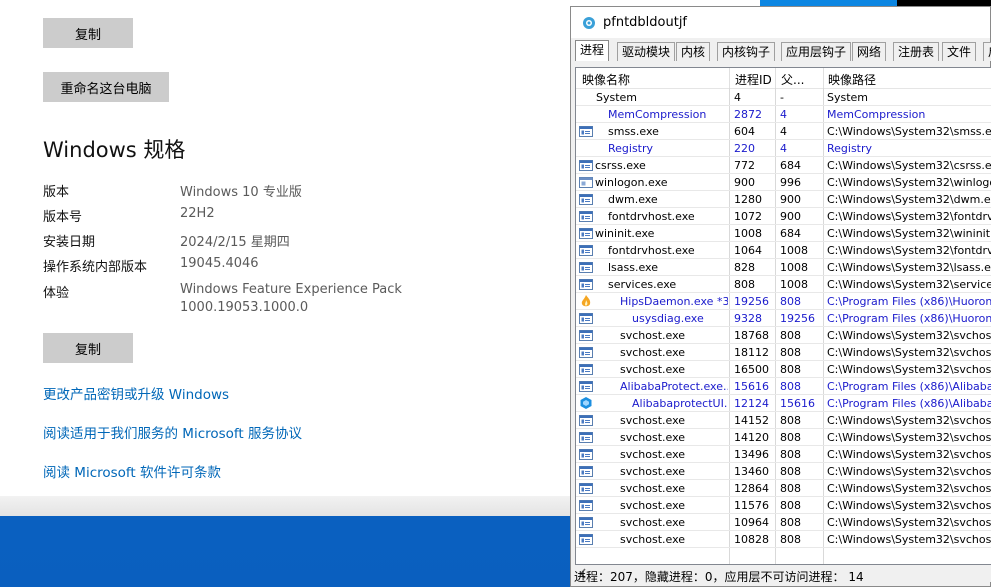 The width and height of the screenshot is (991, 587). What do you see at coordinates (751, 301) in the screenshot?
I see `process-id: 19256` at bounding box center [751, 301].